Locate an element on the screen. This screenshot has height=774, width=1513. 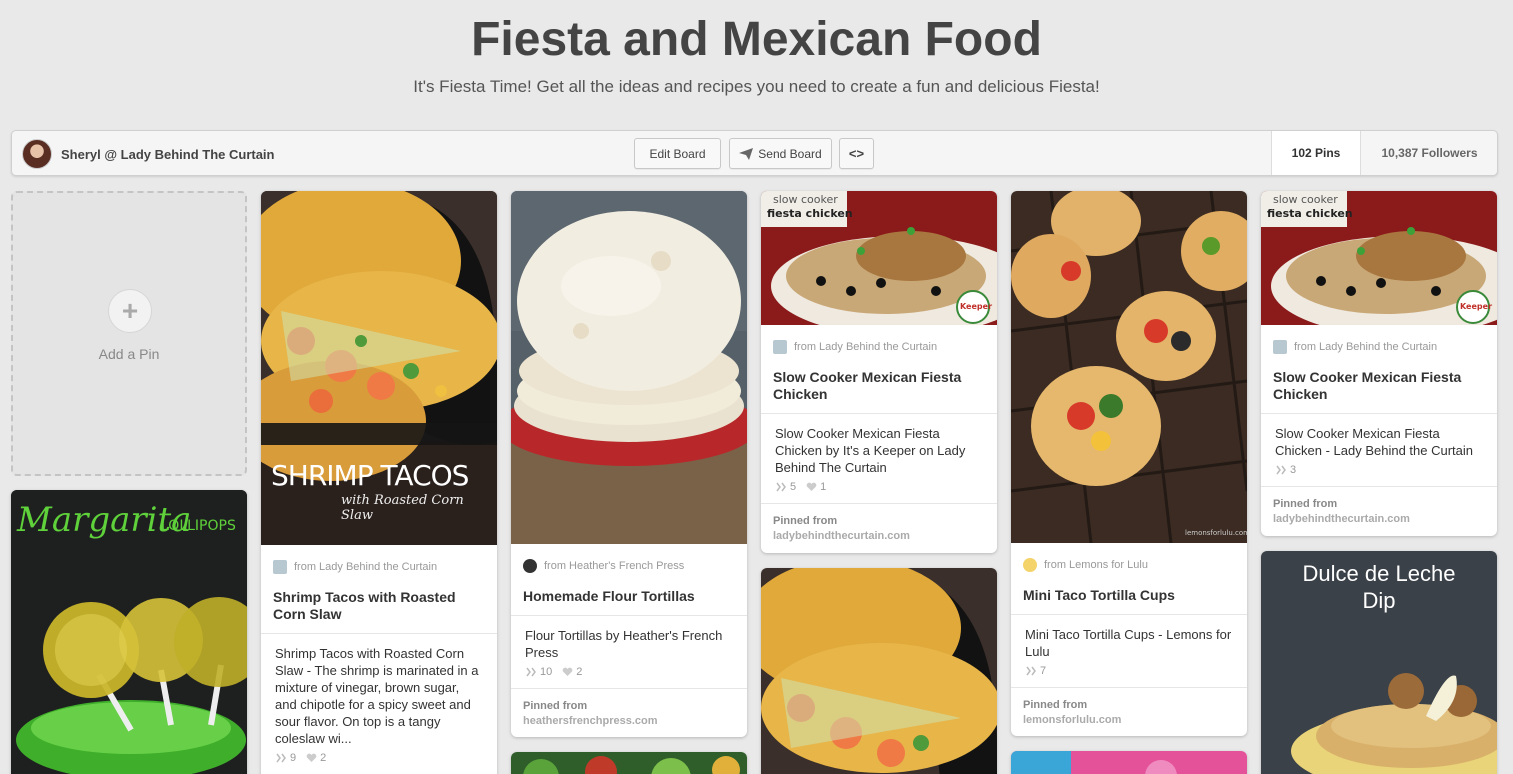
repin-count: 3 is located at coordinates (1285, 470).